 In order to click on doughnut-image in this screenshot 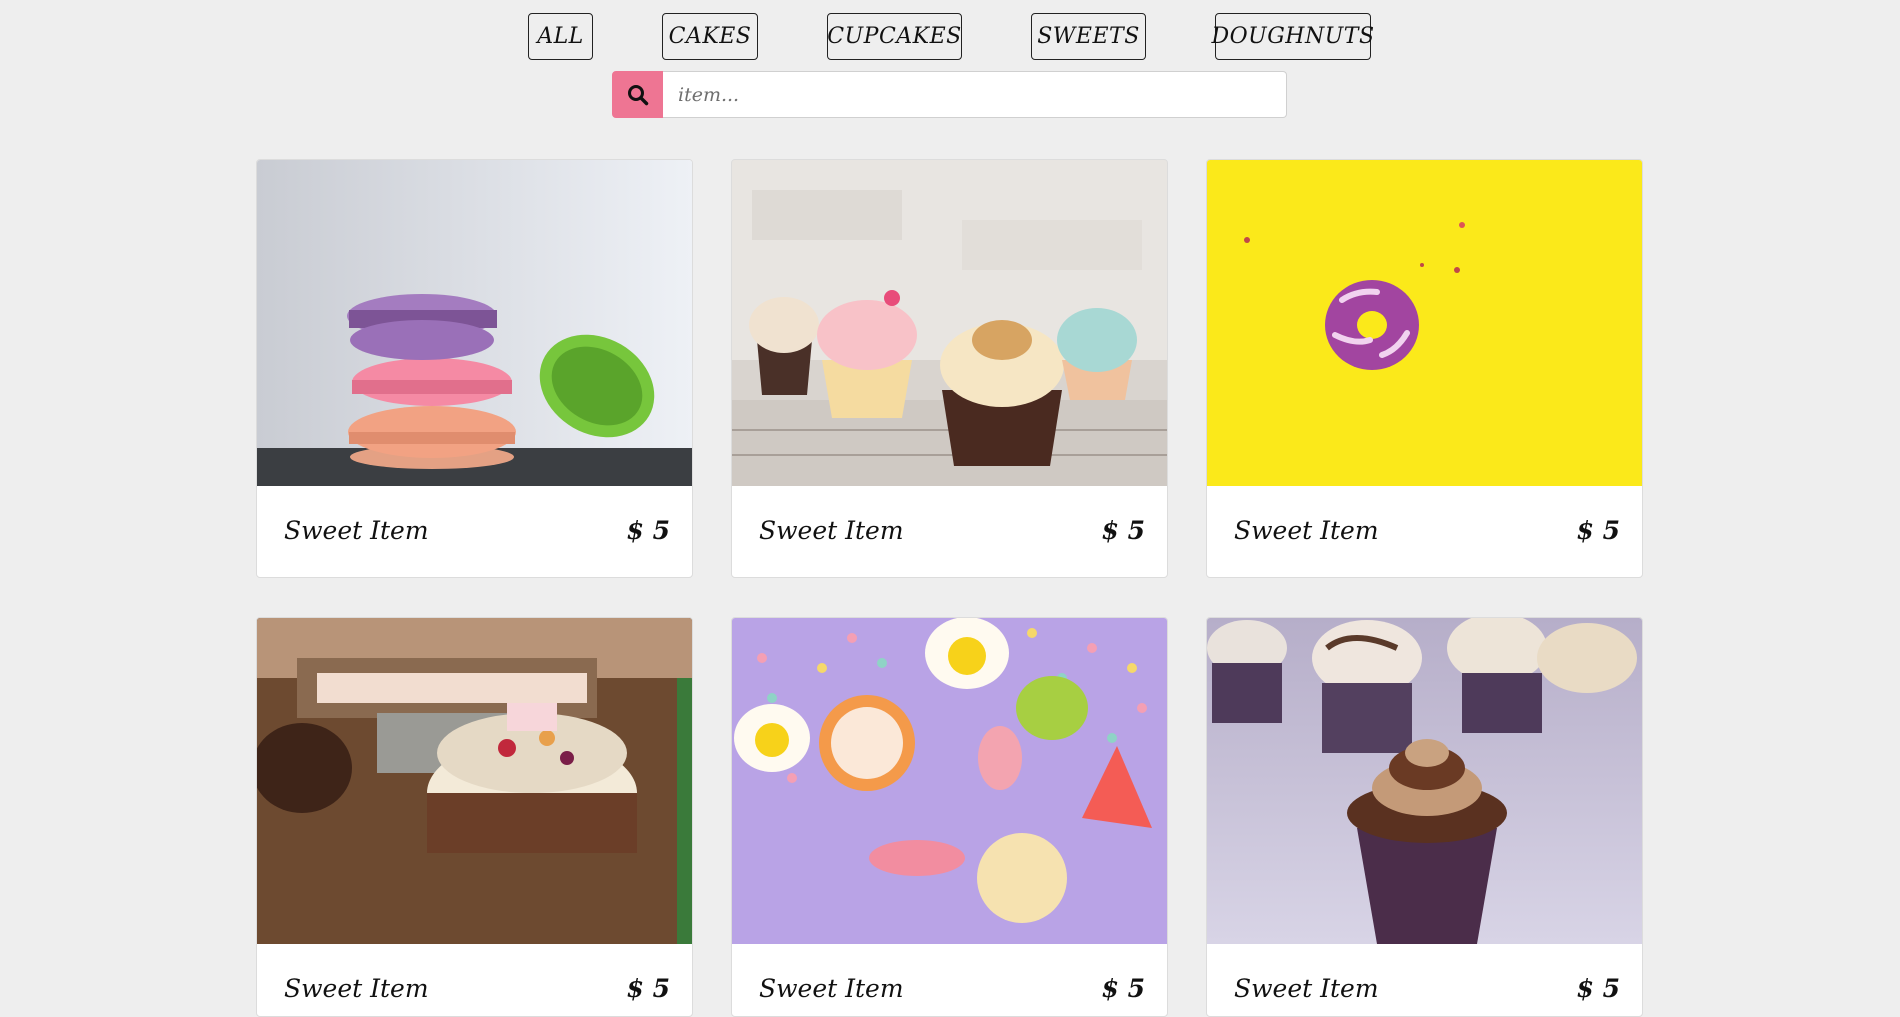, I will do `click(1424, 323)`.